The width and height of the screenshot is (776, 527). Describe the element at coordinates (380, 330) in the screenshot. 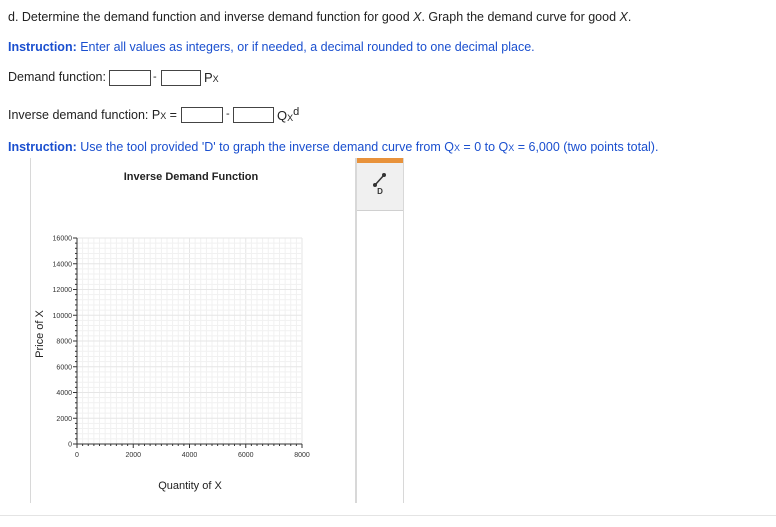

I see `drawing-tool-panel: D` at that location.